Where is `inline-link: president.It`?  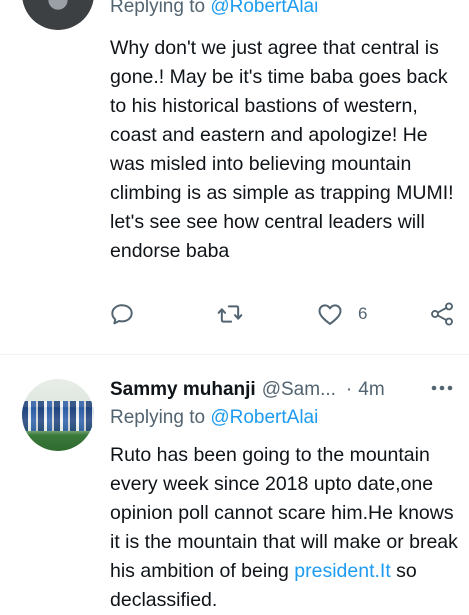 inline-link: president.It is located at coordinates (342, 571).